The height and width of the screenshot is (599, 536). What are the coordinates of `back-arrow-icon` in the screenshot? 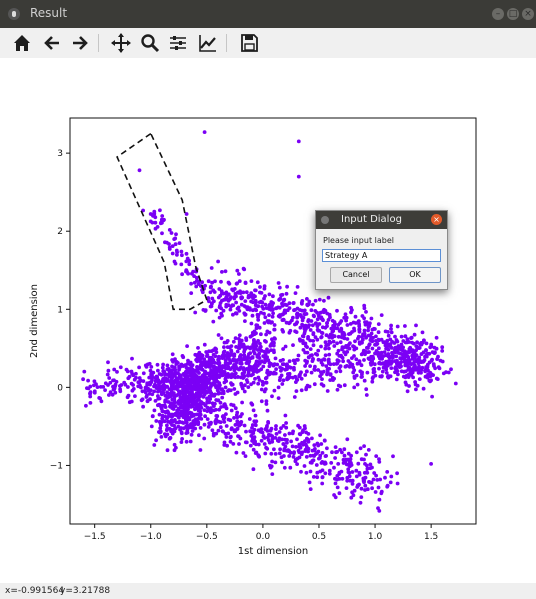 It's located at (52, 43).